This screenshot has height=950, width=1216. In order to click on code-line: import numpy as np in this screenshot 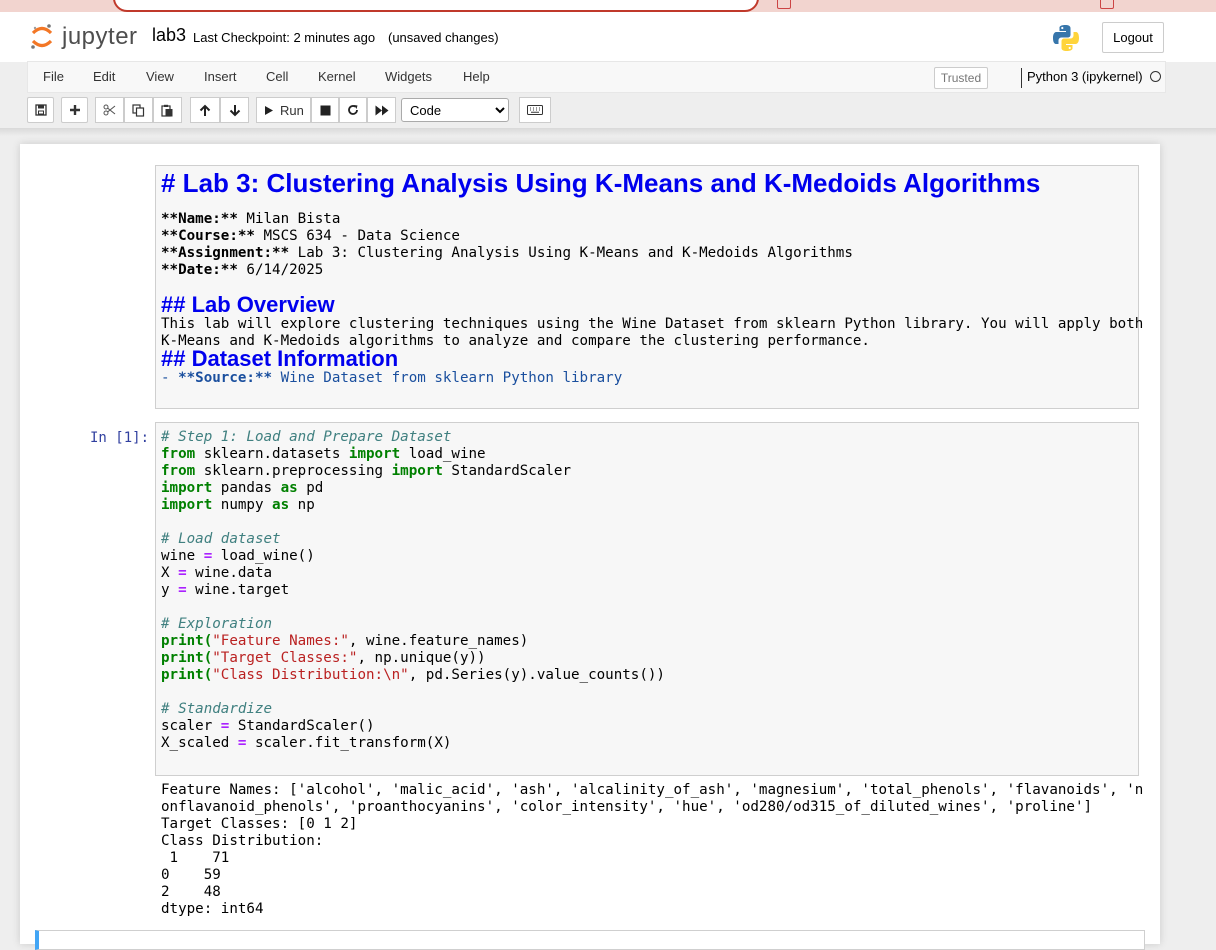, I will do `click(238, 505)`.